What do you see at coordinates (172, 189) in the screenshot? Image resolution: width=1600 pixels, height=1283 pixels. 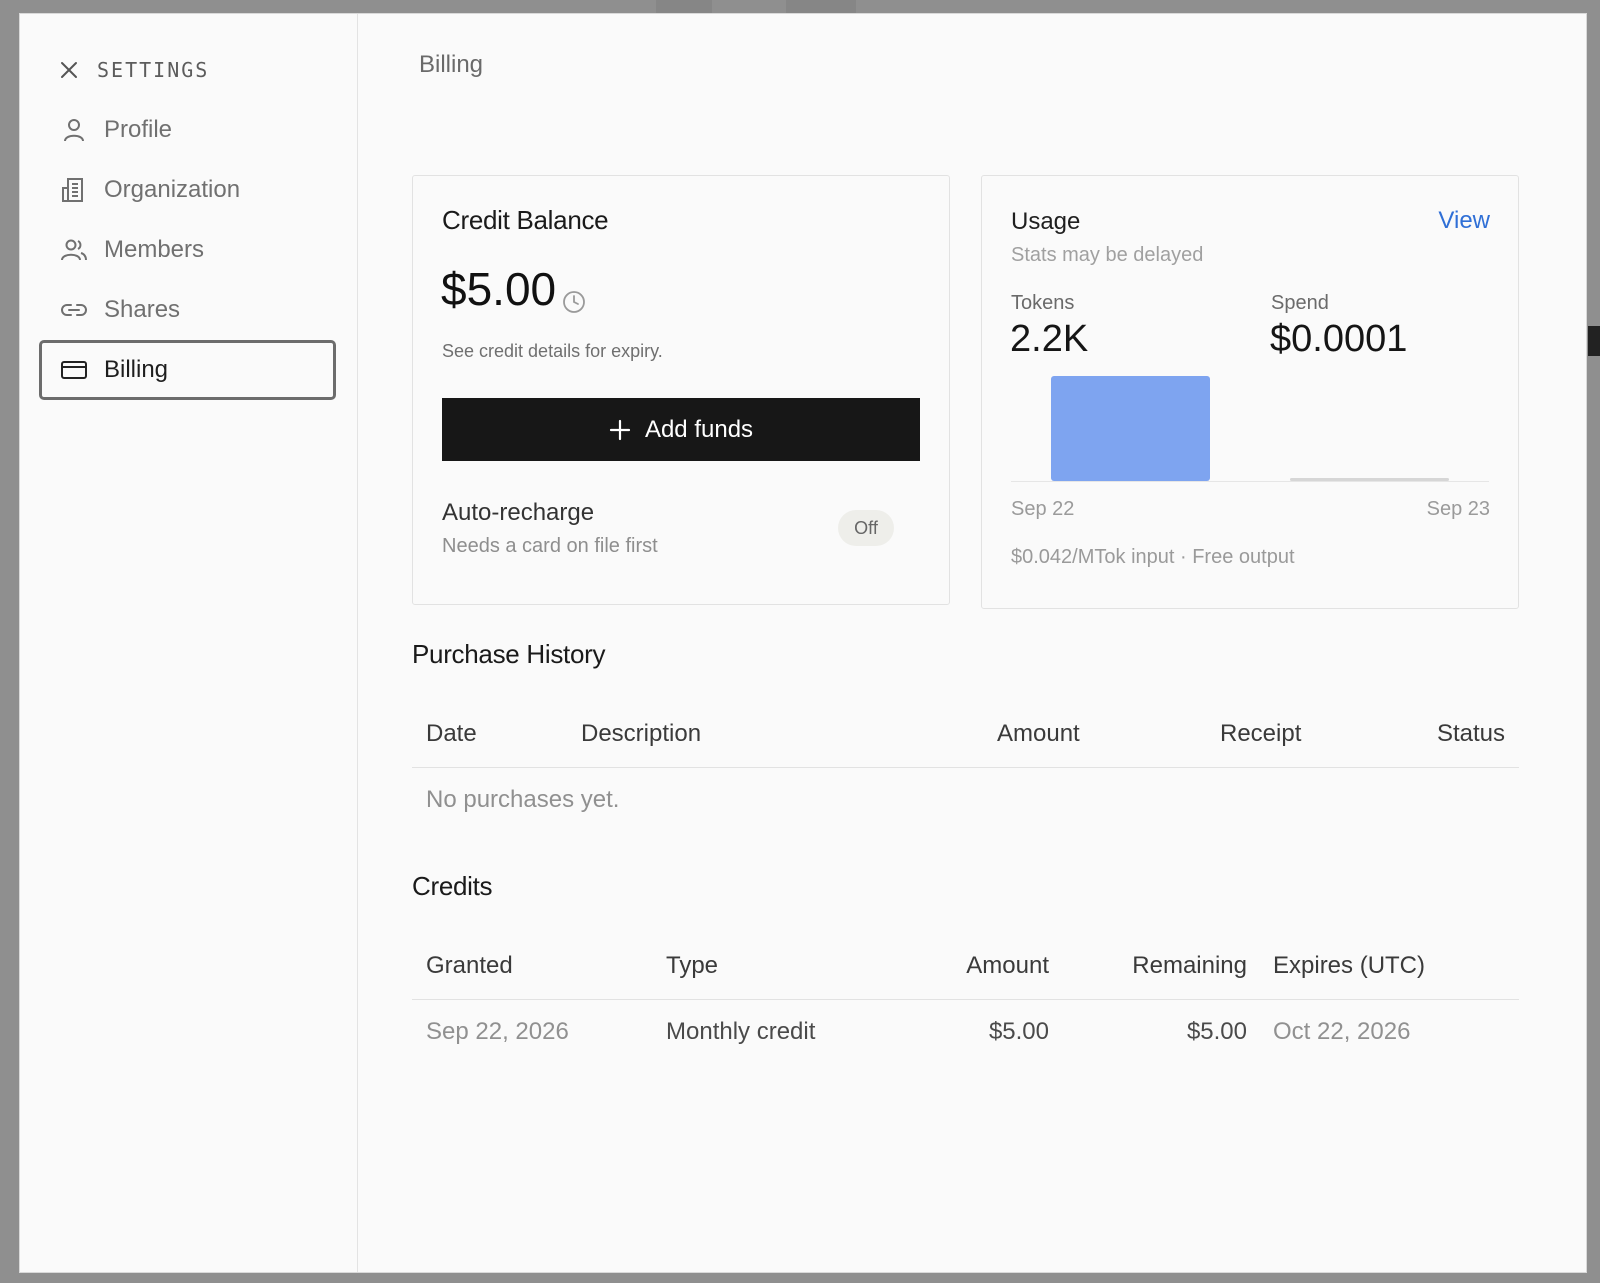 I see `sidebar-item-label: Organization` at bounding box center [172, 189].